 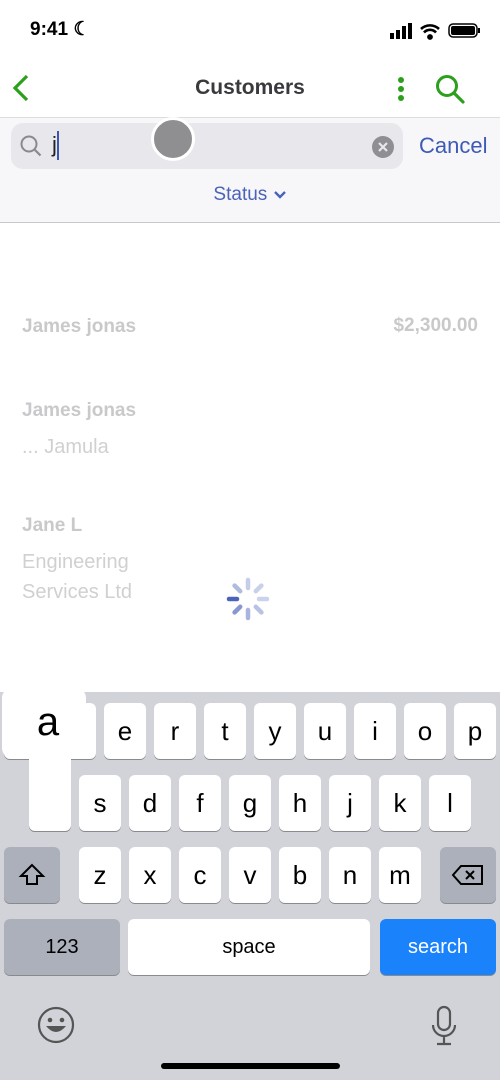 I want to click on moon-icon: ☾, so click(x=82, y=29).